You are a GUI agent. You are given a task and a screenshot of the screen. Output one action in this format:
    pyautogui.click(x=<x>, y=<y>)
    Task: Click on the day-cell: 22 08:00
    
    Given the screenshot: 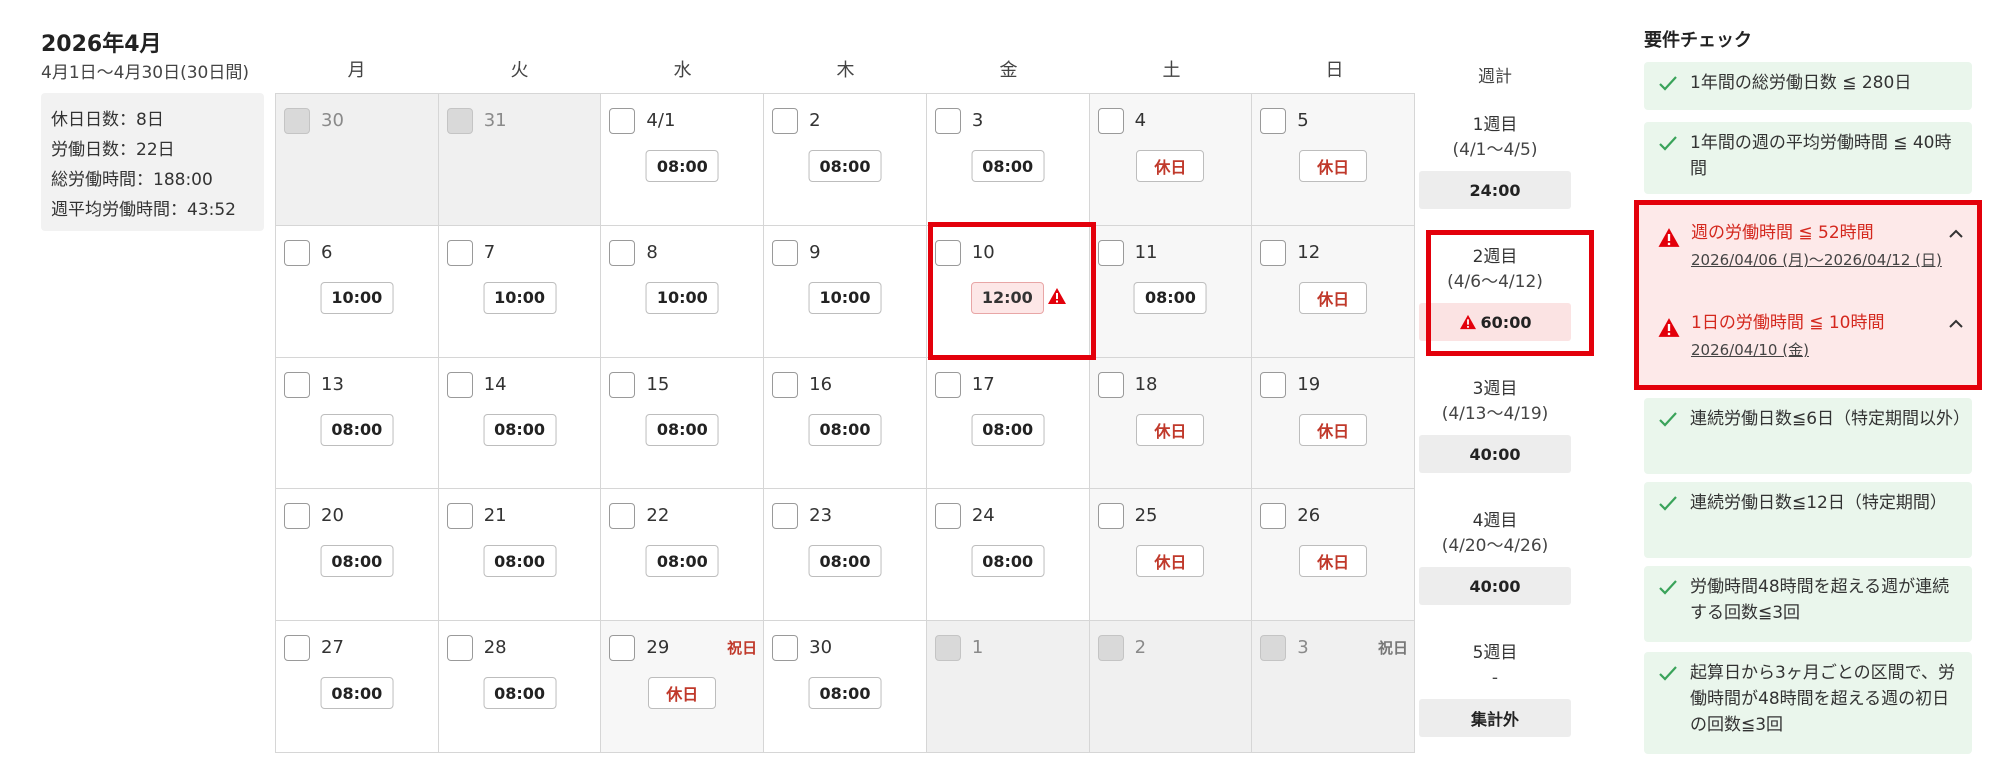 What is the action you would take?
    pyautogui.click(x=683, y=555)
    